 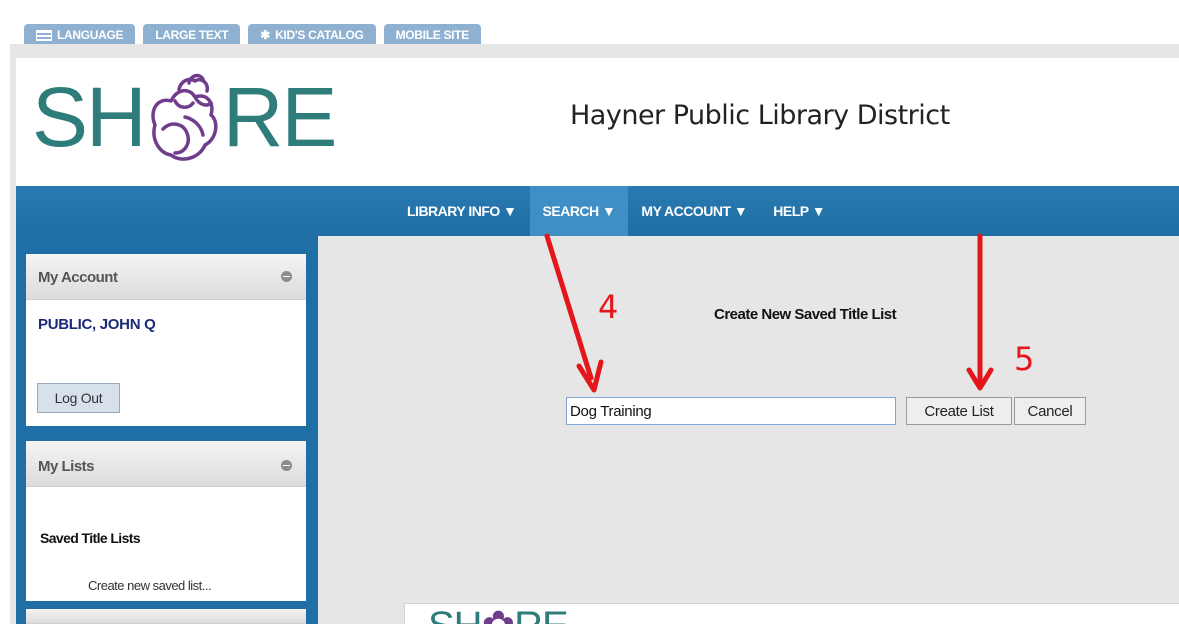 I want to click on nav-help: HELP ▼, so click(x=799, y=211).